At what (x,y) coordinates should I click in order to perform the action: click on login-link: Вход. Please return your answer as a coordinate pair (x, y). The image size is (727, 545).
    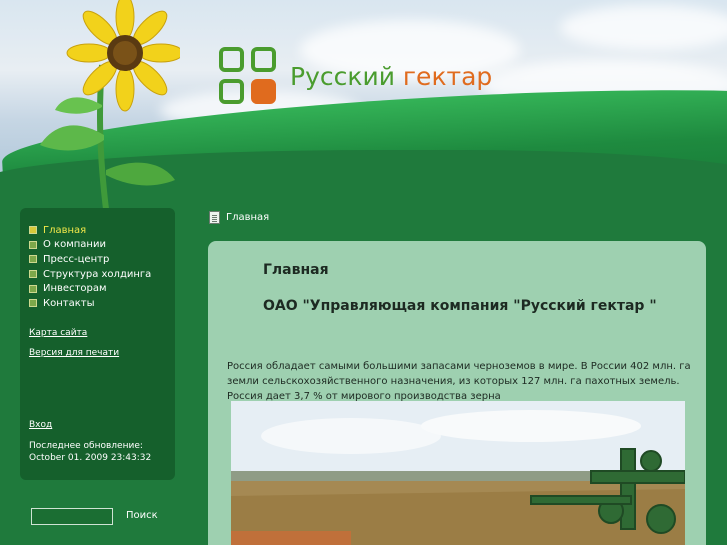
    Looking at the image, I should click on (40, 425).